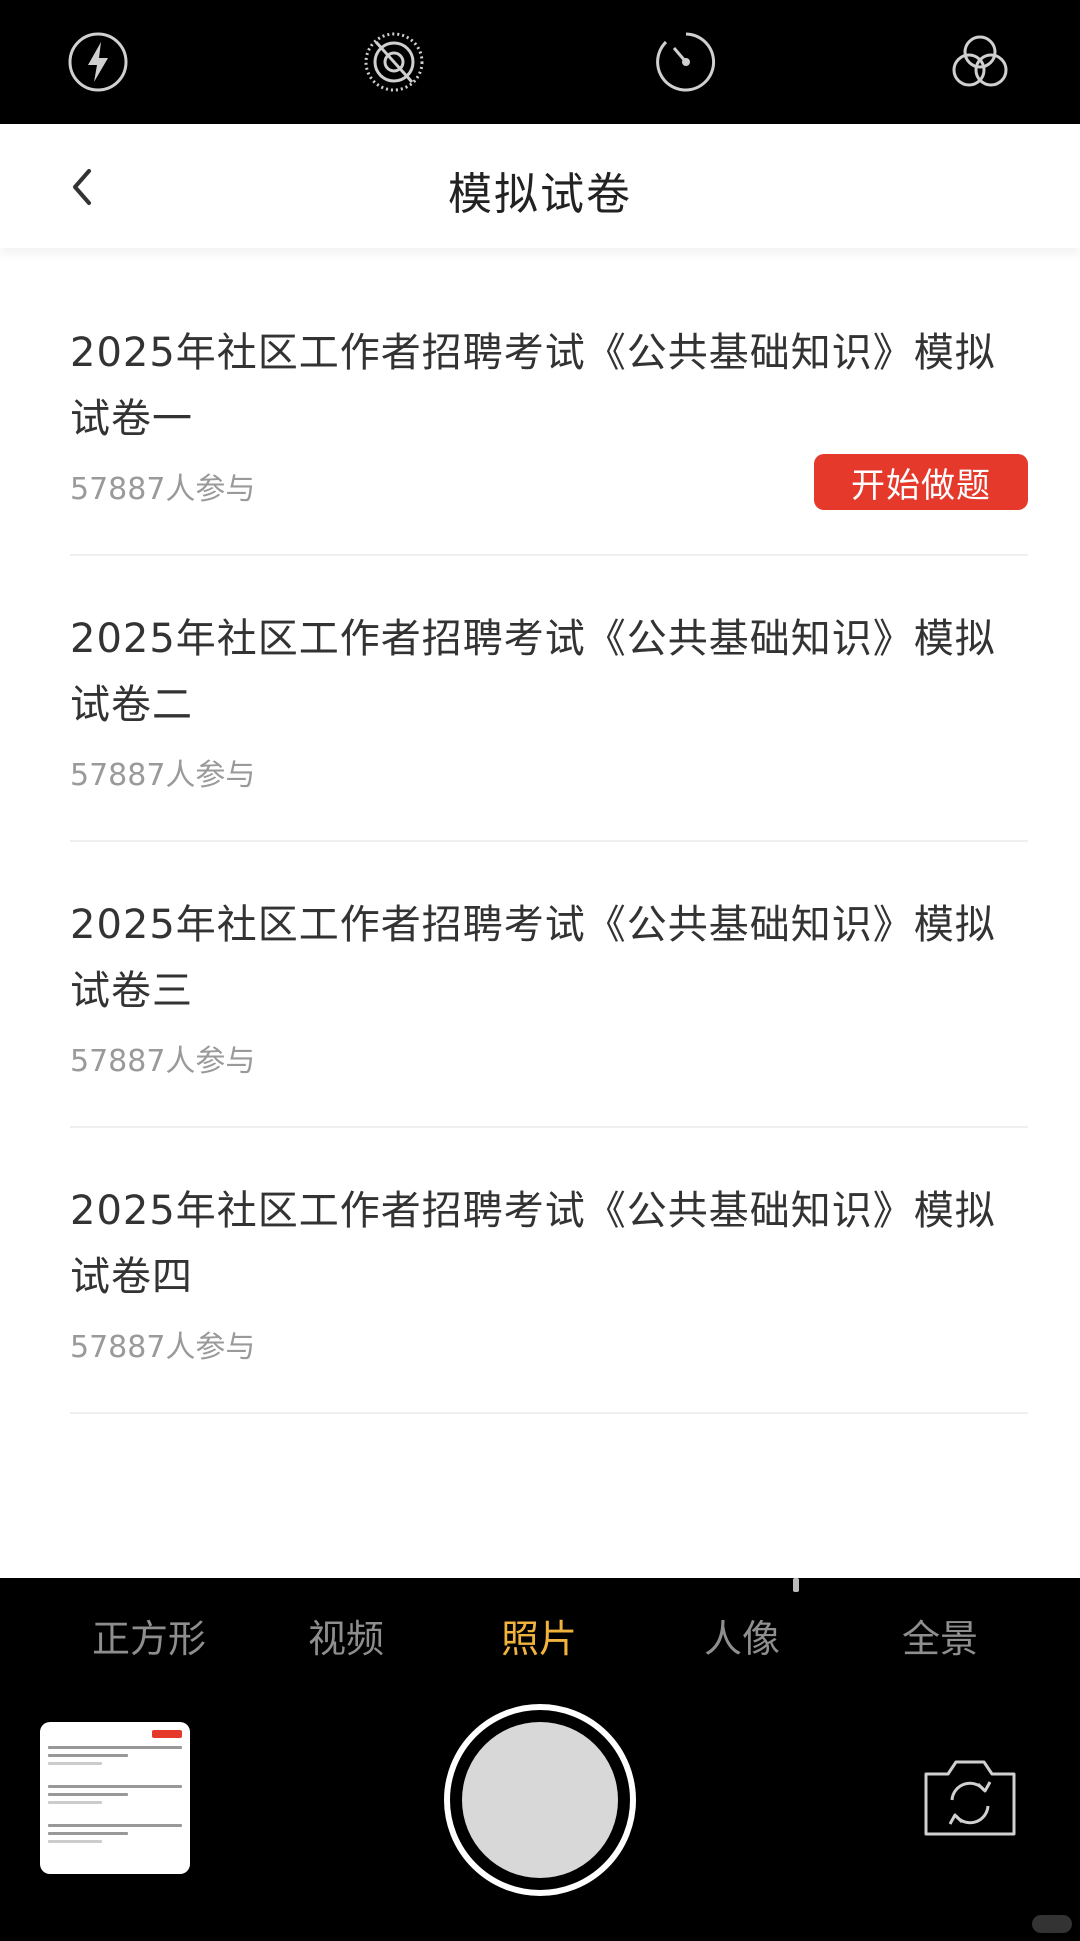 Image resolution: width=1080 pixels, height=1941 pixels. Describe the element at coordinates (540, 194) in the screenshot. I see `page-title: 模拟试卷` at that location.